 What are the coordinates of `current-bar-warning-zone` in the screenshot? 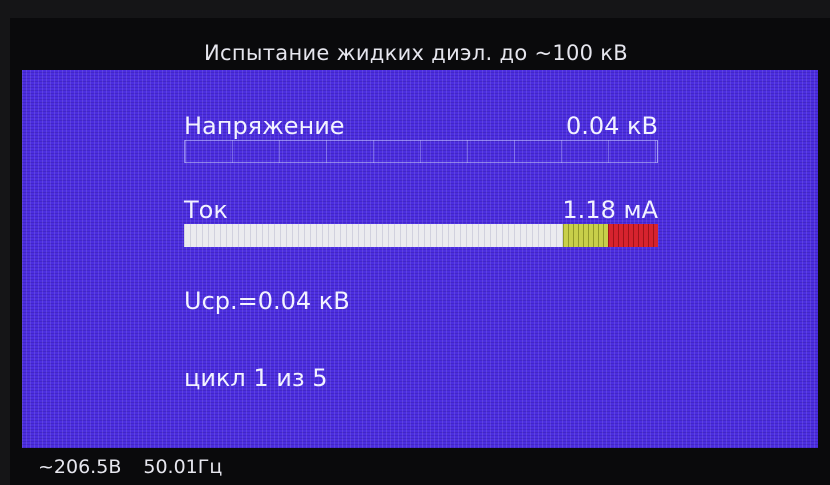 It's located at (586, 235).